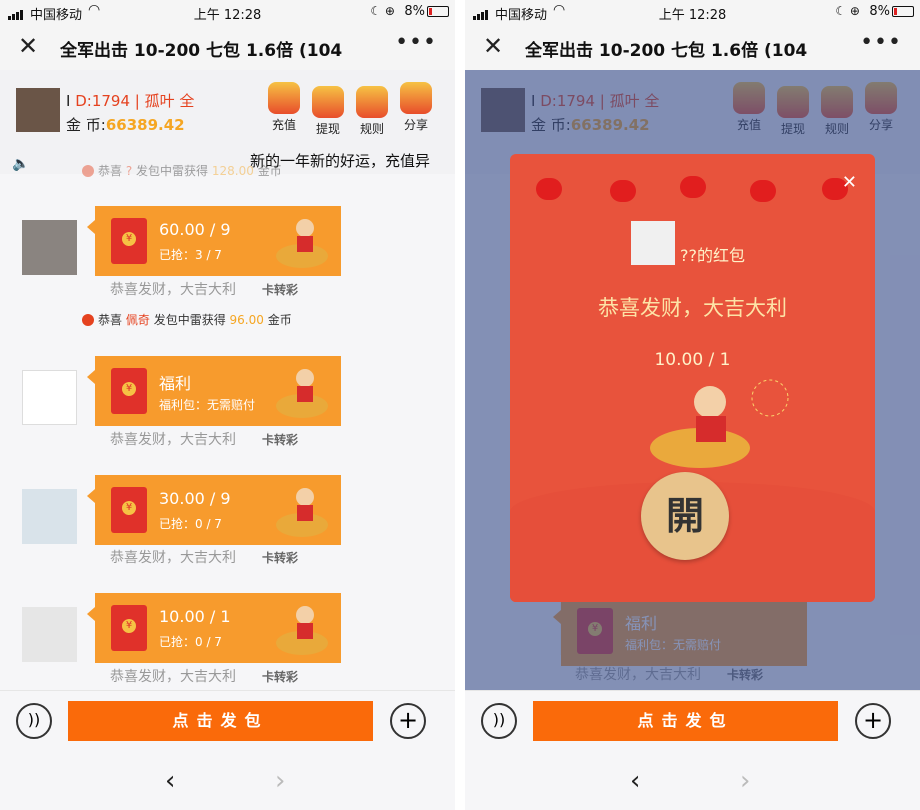 The image size is (920, 810). Describe the element at coordinates (182, 170) in the screenshot. I see `win-notice: 恭喜 ? 发包中雷获得 128.00 金币` at that location.